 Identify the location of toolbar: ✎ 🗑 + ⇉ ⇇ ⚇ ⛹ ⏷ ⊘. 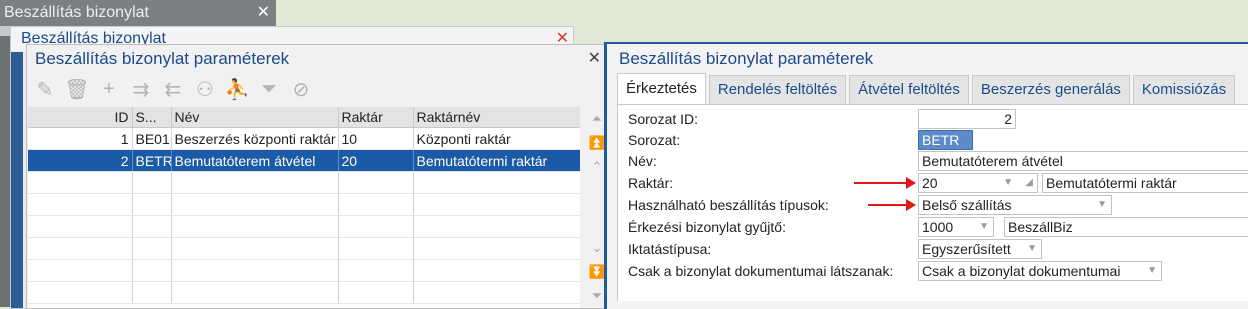
(318, 89).